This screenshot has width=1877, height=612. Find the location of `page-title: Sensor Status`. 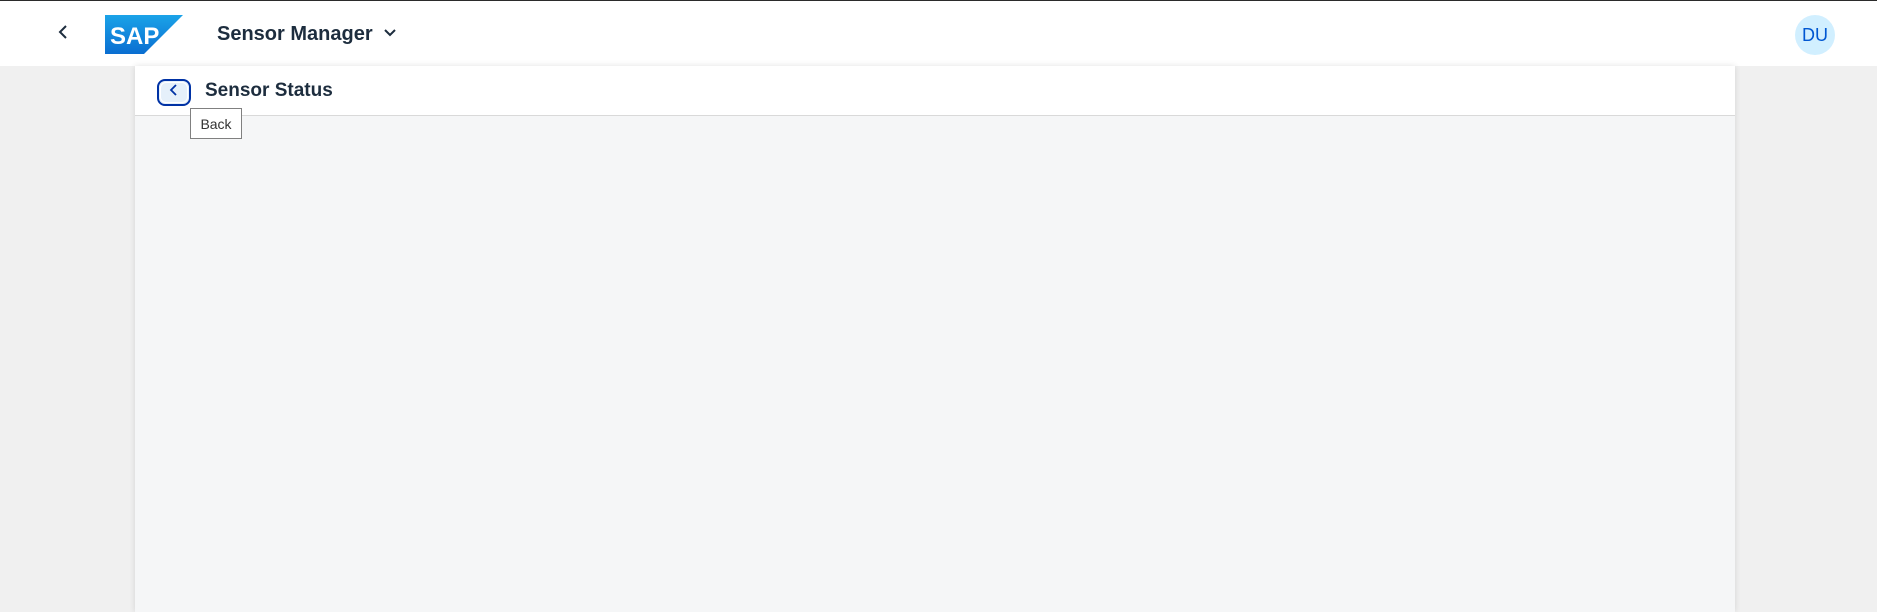

page-title: Sensor Status is located at coordinates (269, 90).